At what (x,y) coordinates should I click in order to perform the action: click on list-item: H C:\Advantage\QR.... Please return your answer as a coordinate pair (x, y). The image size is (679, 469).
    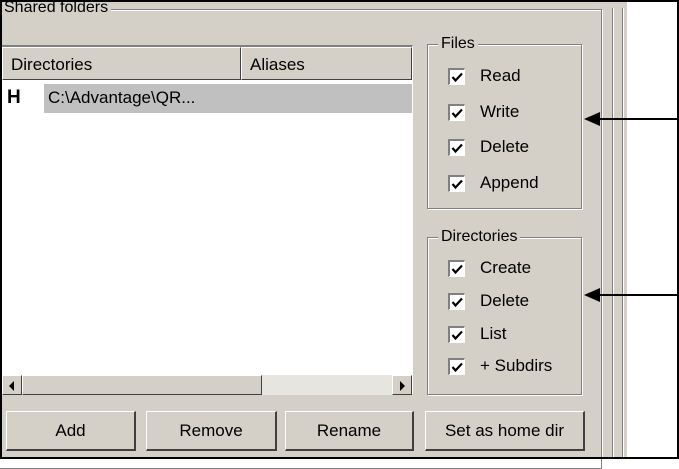
    Looking at the image, I should click on (207, 98).